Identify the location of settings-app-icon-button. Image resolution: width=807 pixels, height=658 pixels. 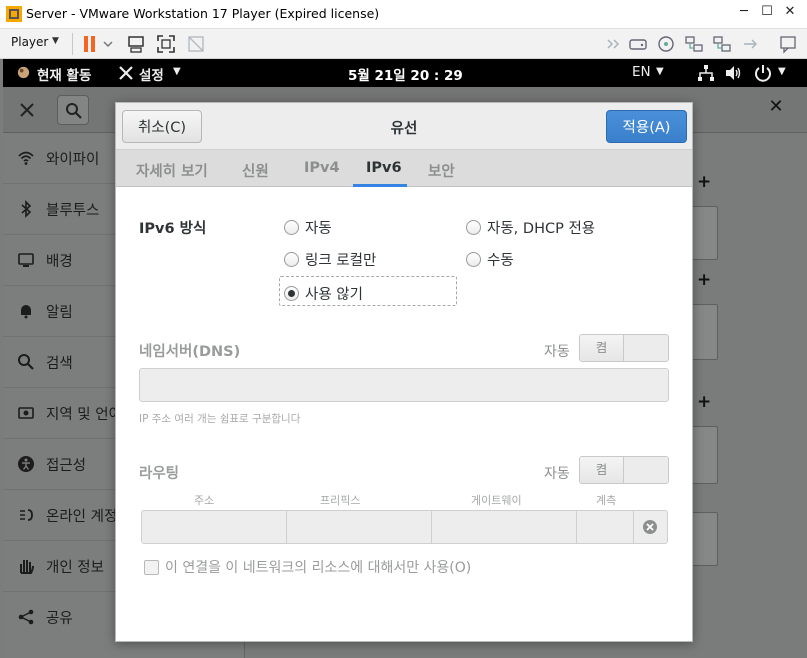
(27, 110).